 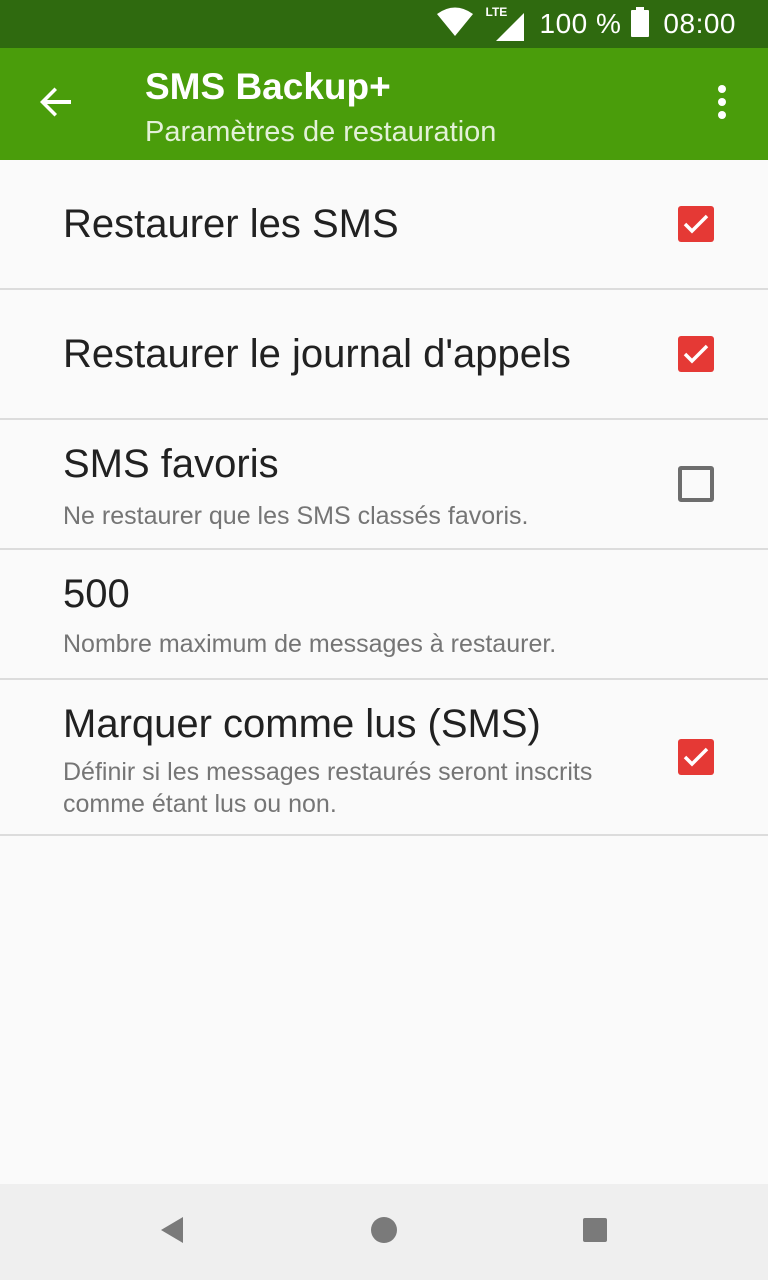 I want to click on back-button, so click(x=56, y=104).